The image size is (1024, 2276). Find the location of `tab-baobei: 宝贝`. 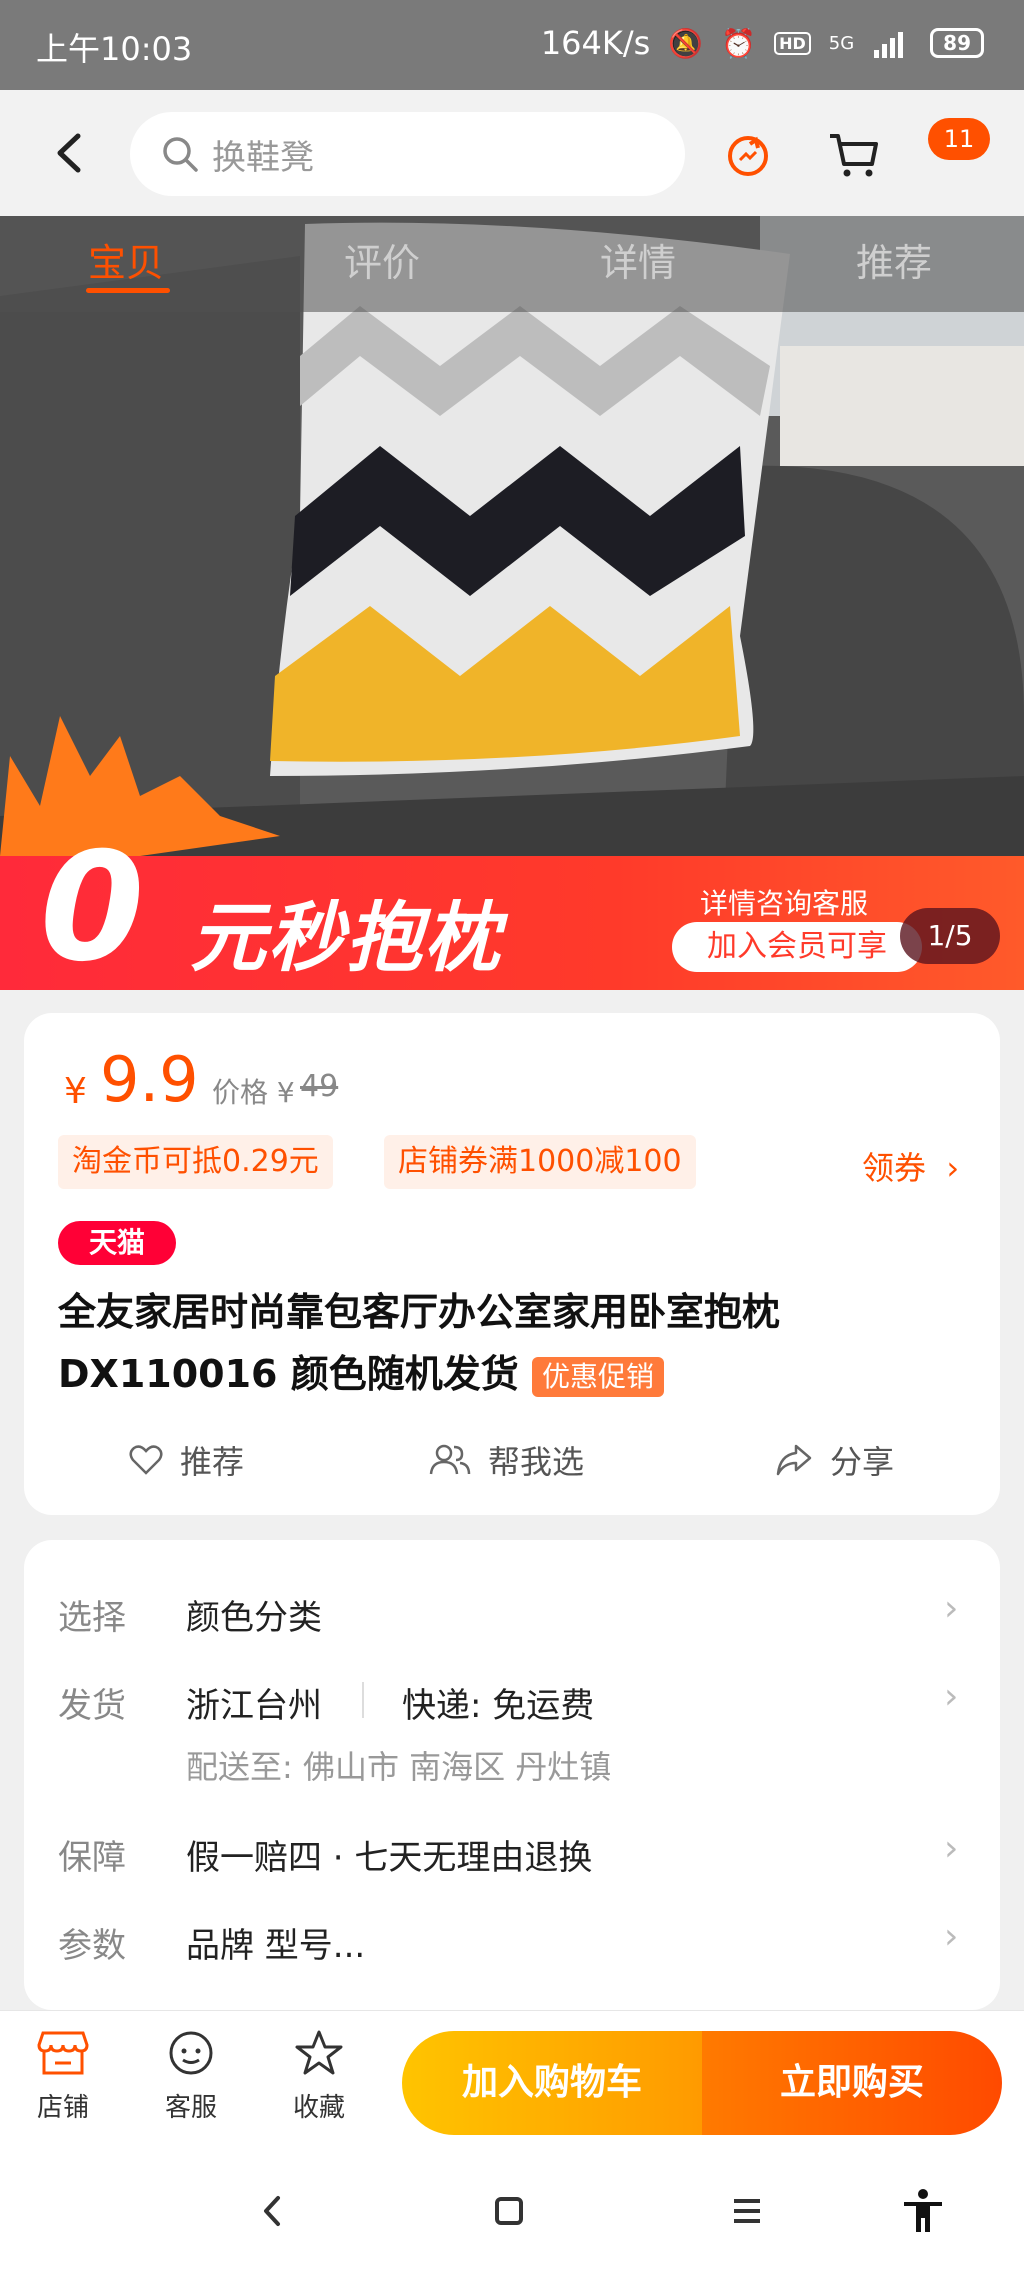

tab-baobei: 宝贝 is located at coordinates (126, 259).